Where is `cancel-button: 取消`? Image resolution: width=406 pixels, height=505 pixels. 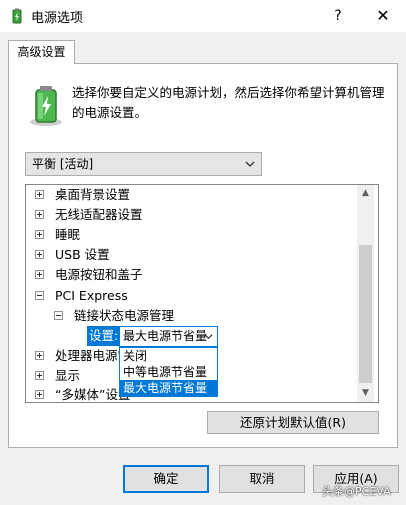
cancel-button: 取消 is located at coordinates (262, 479).